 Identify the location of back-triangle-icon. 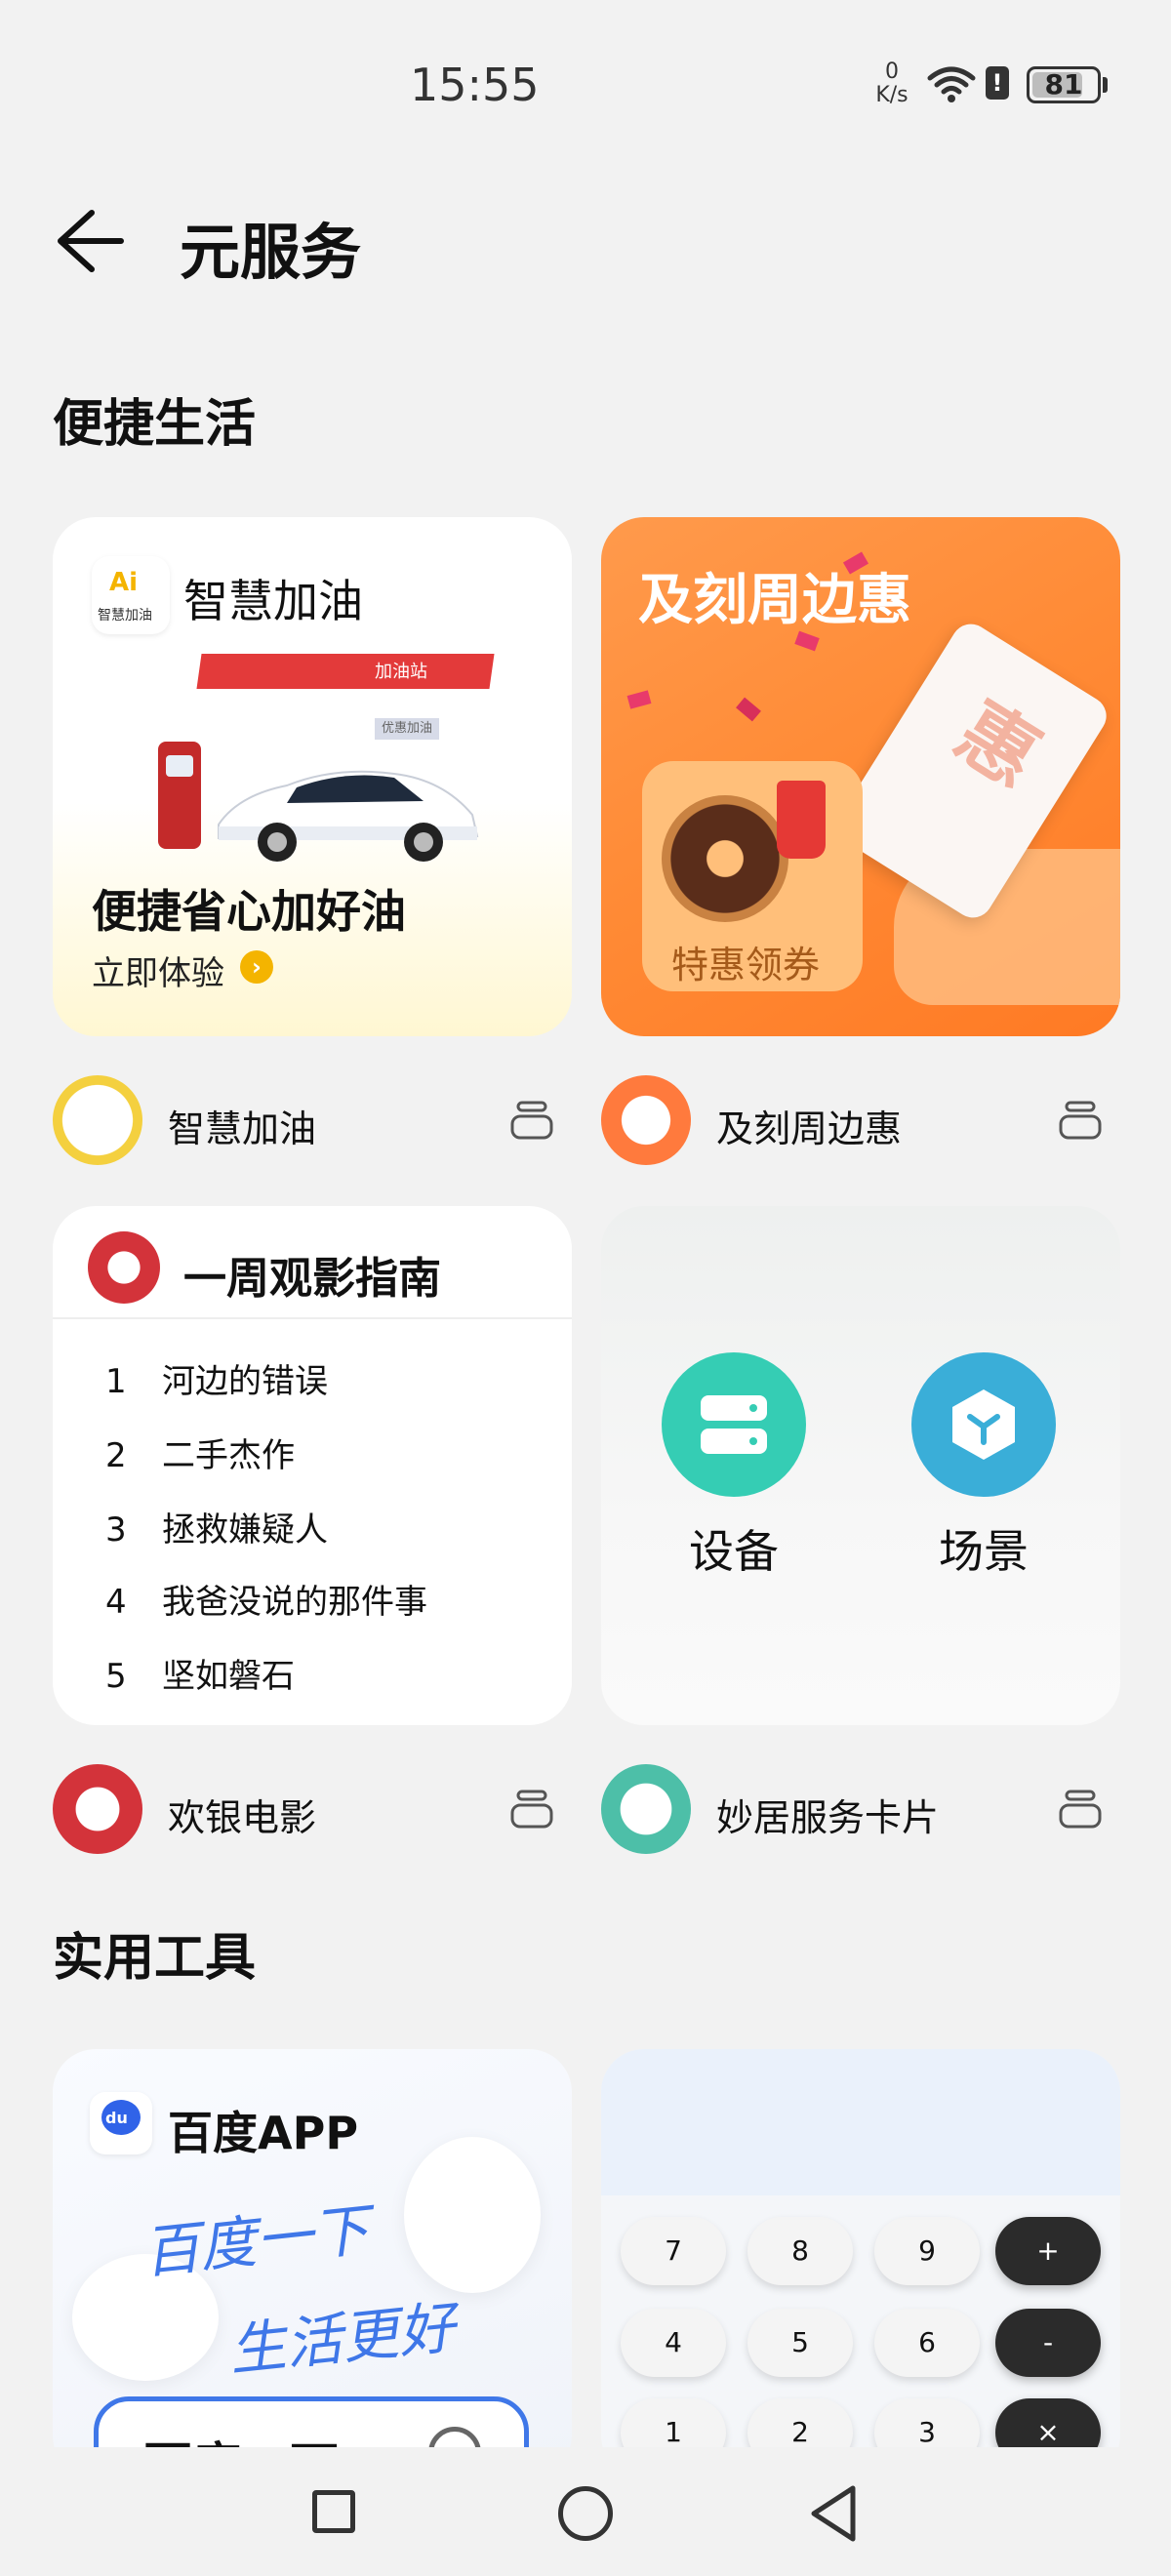
(833, 2513).